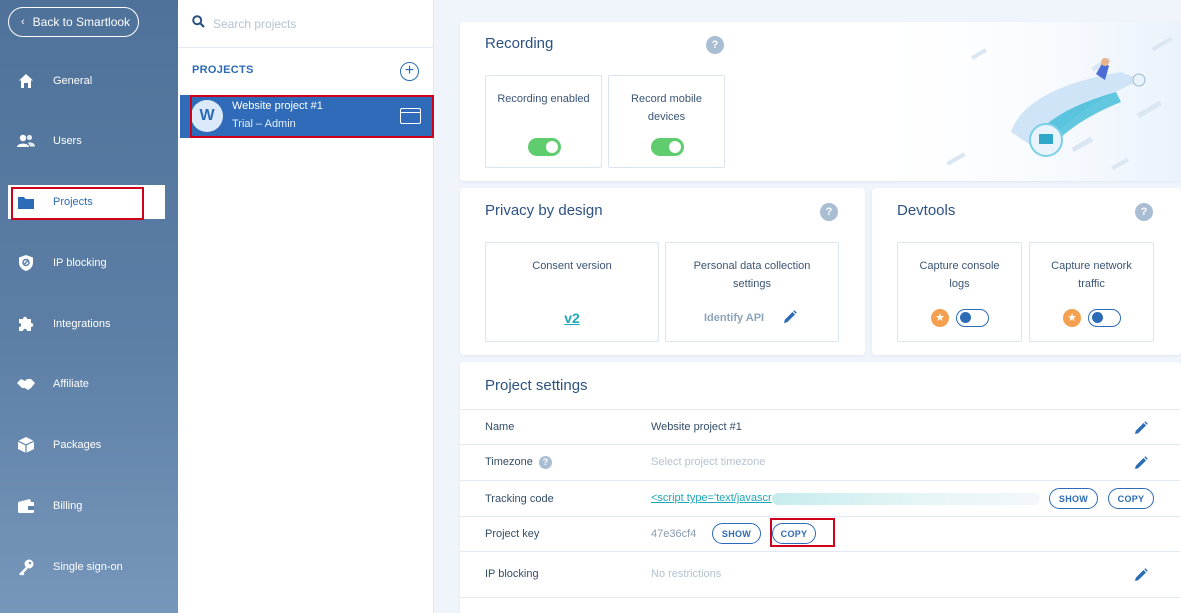  Describe the element at coordinates (207, 116) in the screenshot. I see `project-avatar: W` at that location.